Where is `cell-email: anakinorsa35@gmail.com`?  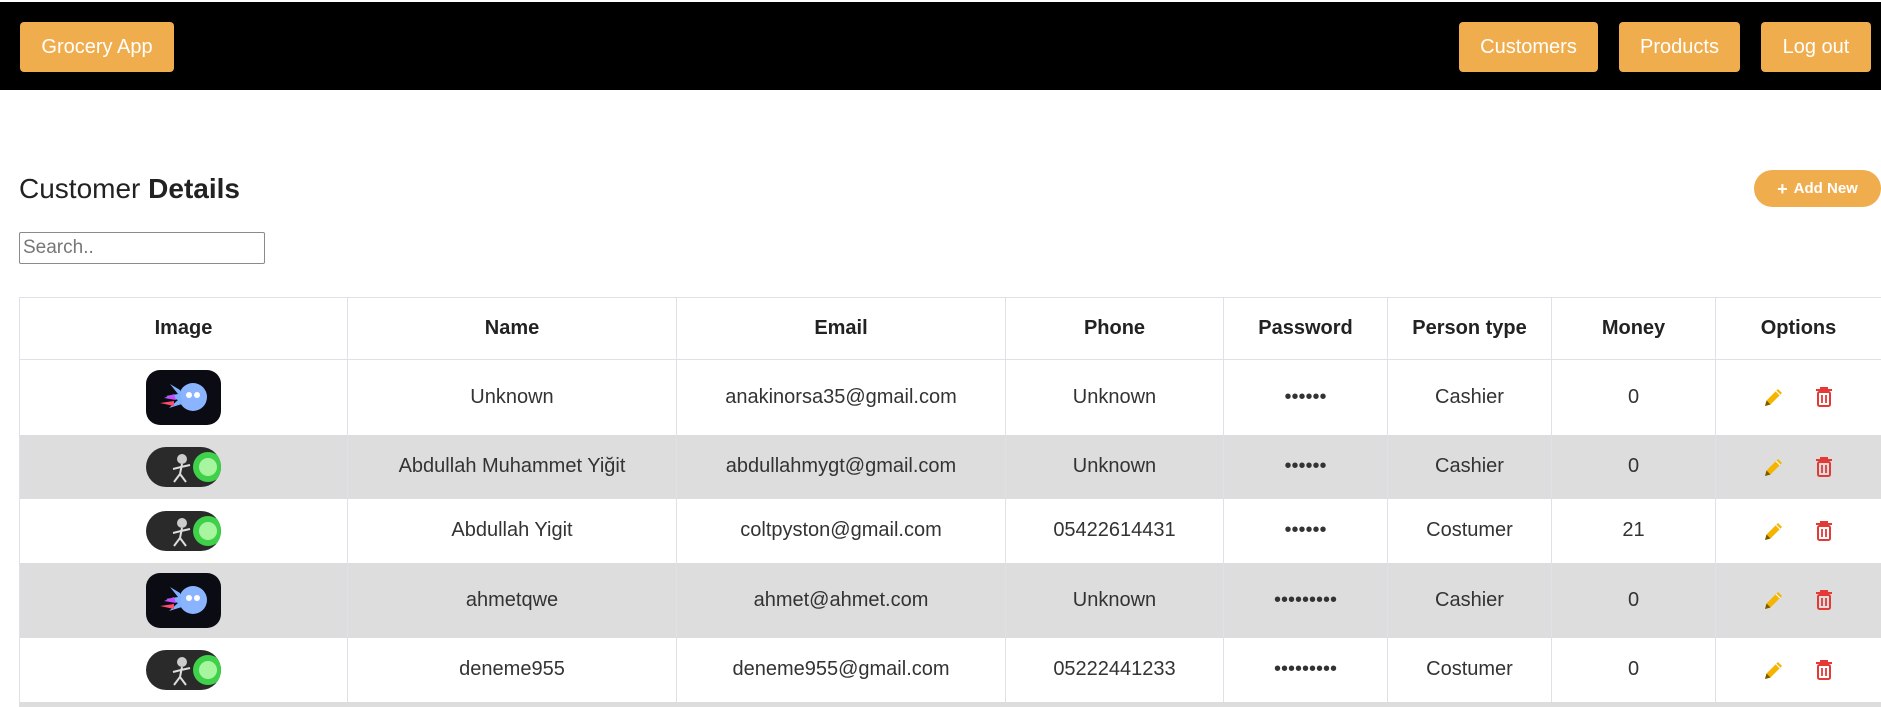 cell-email: anakinorsa35@gmail.com is located at coordinates (841, 397).